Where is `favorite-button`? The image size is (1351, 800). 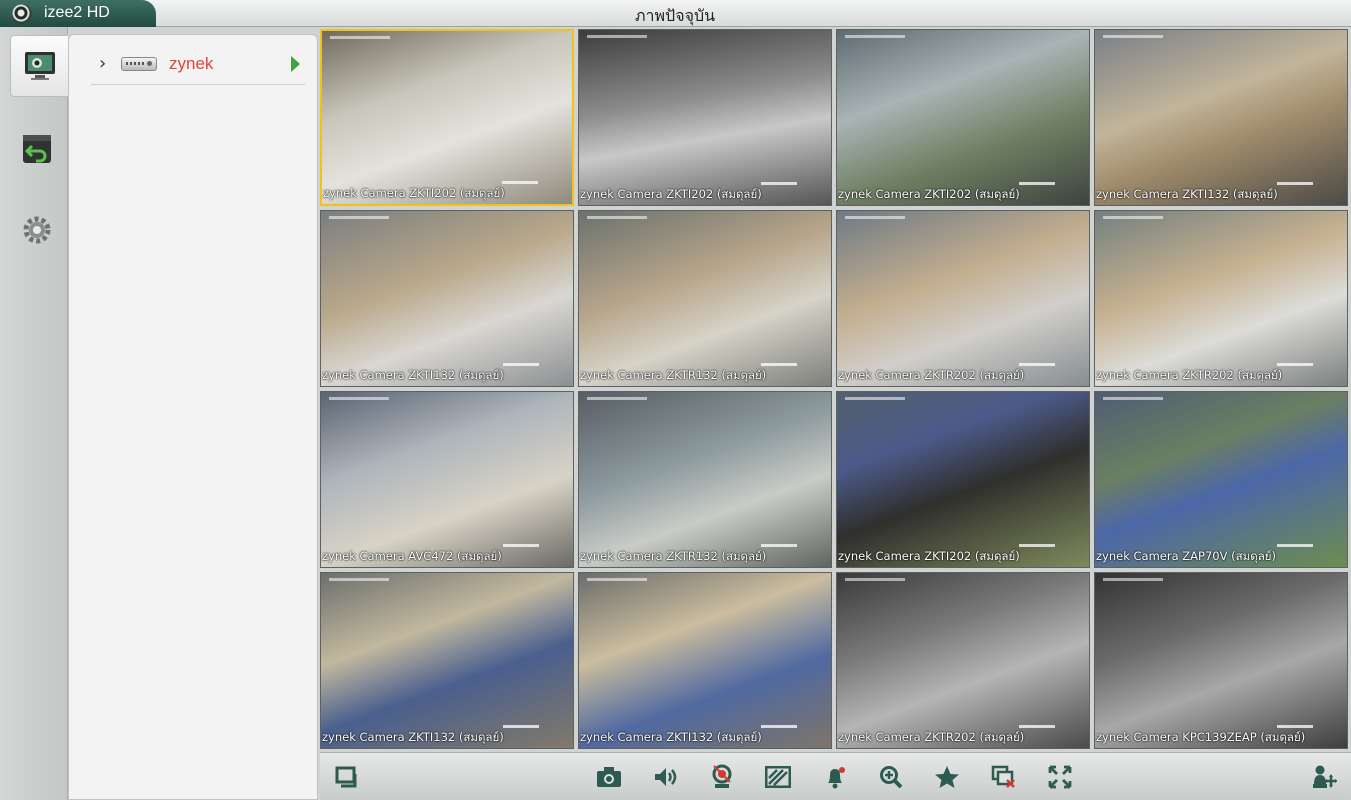
favorite-button is located at coordinates (947, 777).